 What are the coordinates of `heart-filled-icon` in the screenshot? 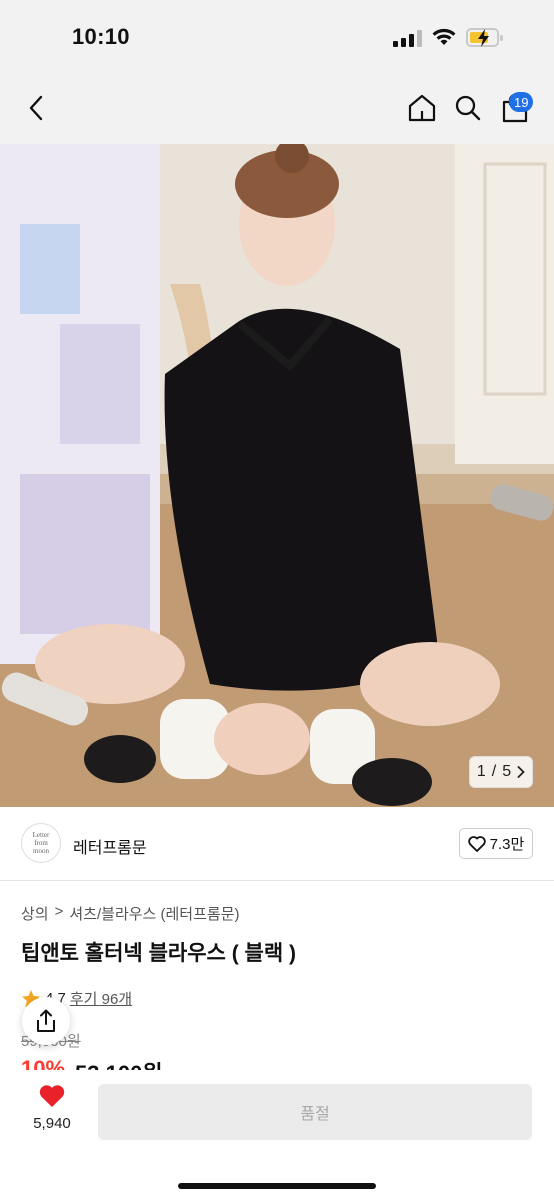 It's located at (52, 1096).